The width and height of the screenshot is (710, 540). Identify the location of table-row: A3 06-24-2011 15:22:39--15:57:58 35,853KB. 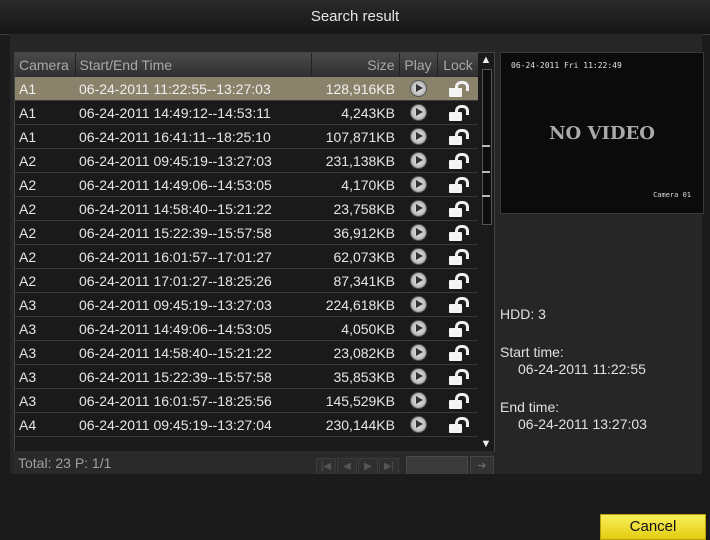
(247, 376).